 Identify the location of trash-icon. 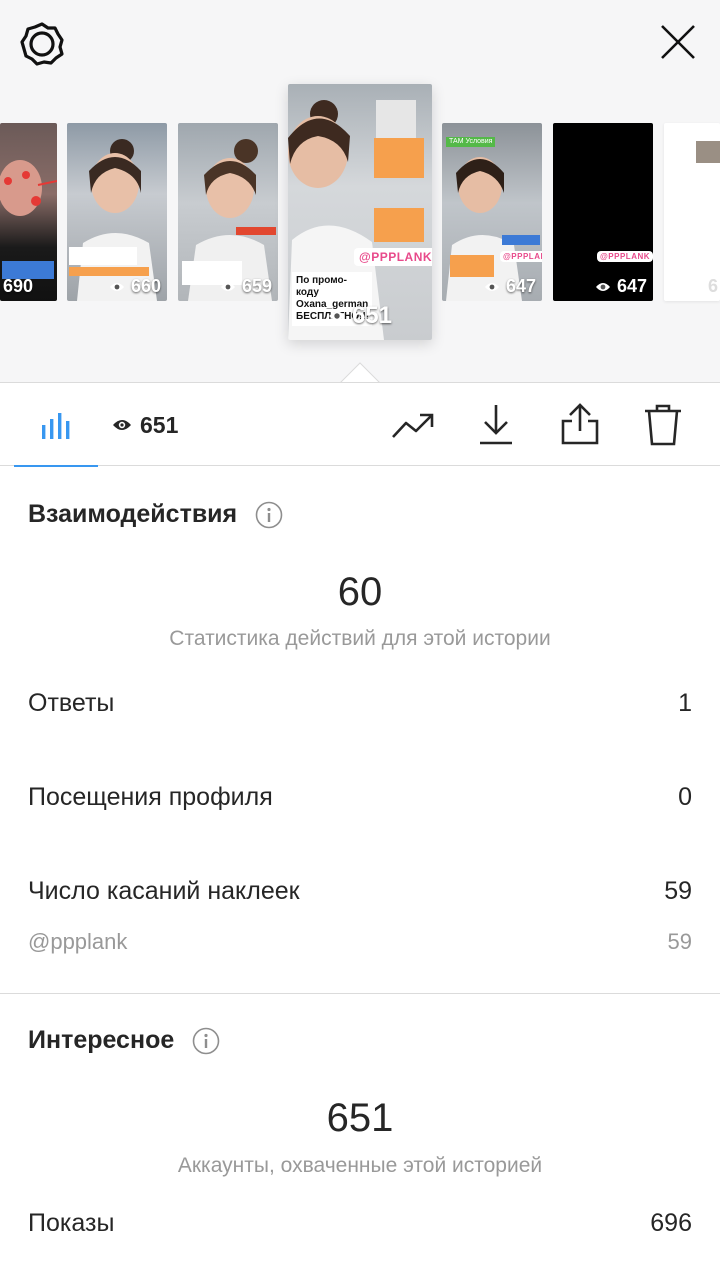
(663, 425).